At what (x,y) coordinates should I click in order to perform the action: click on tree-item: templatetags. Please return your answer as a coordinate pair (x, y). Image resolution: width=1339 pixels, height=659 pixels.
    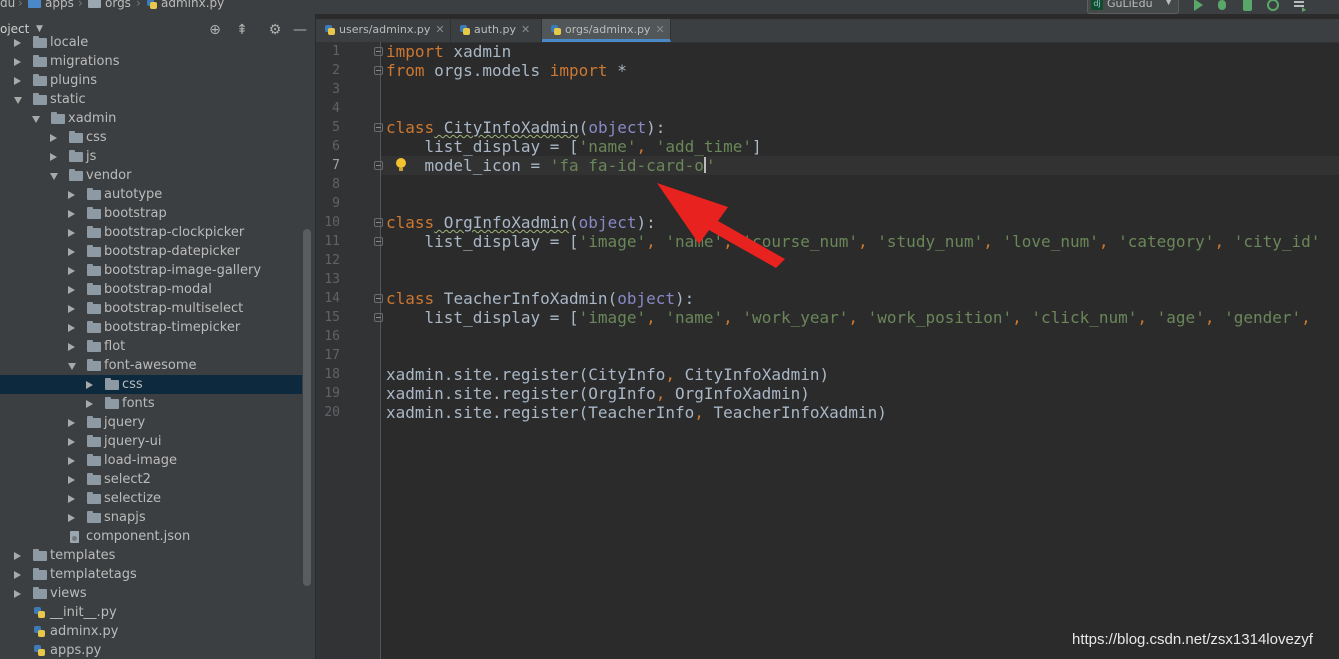
    Looking at the image, I should click on (151, 574).